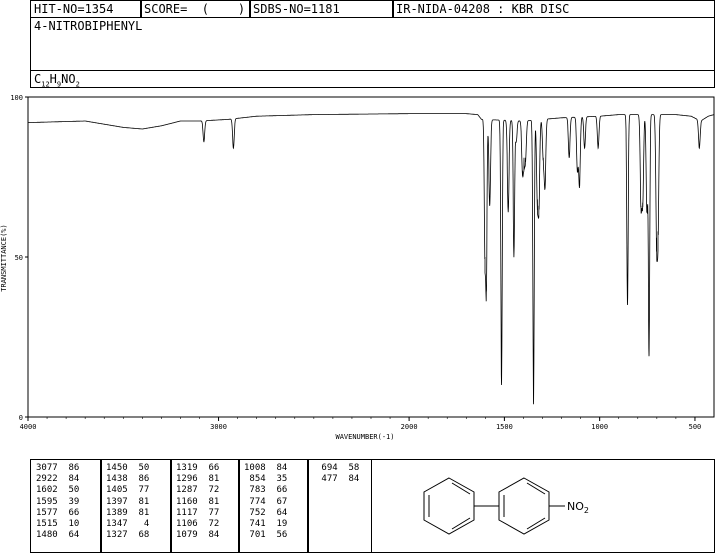 This screenshot has width=715, height=553. I want to click on x-tick-label: 4000, so click(28, 427).